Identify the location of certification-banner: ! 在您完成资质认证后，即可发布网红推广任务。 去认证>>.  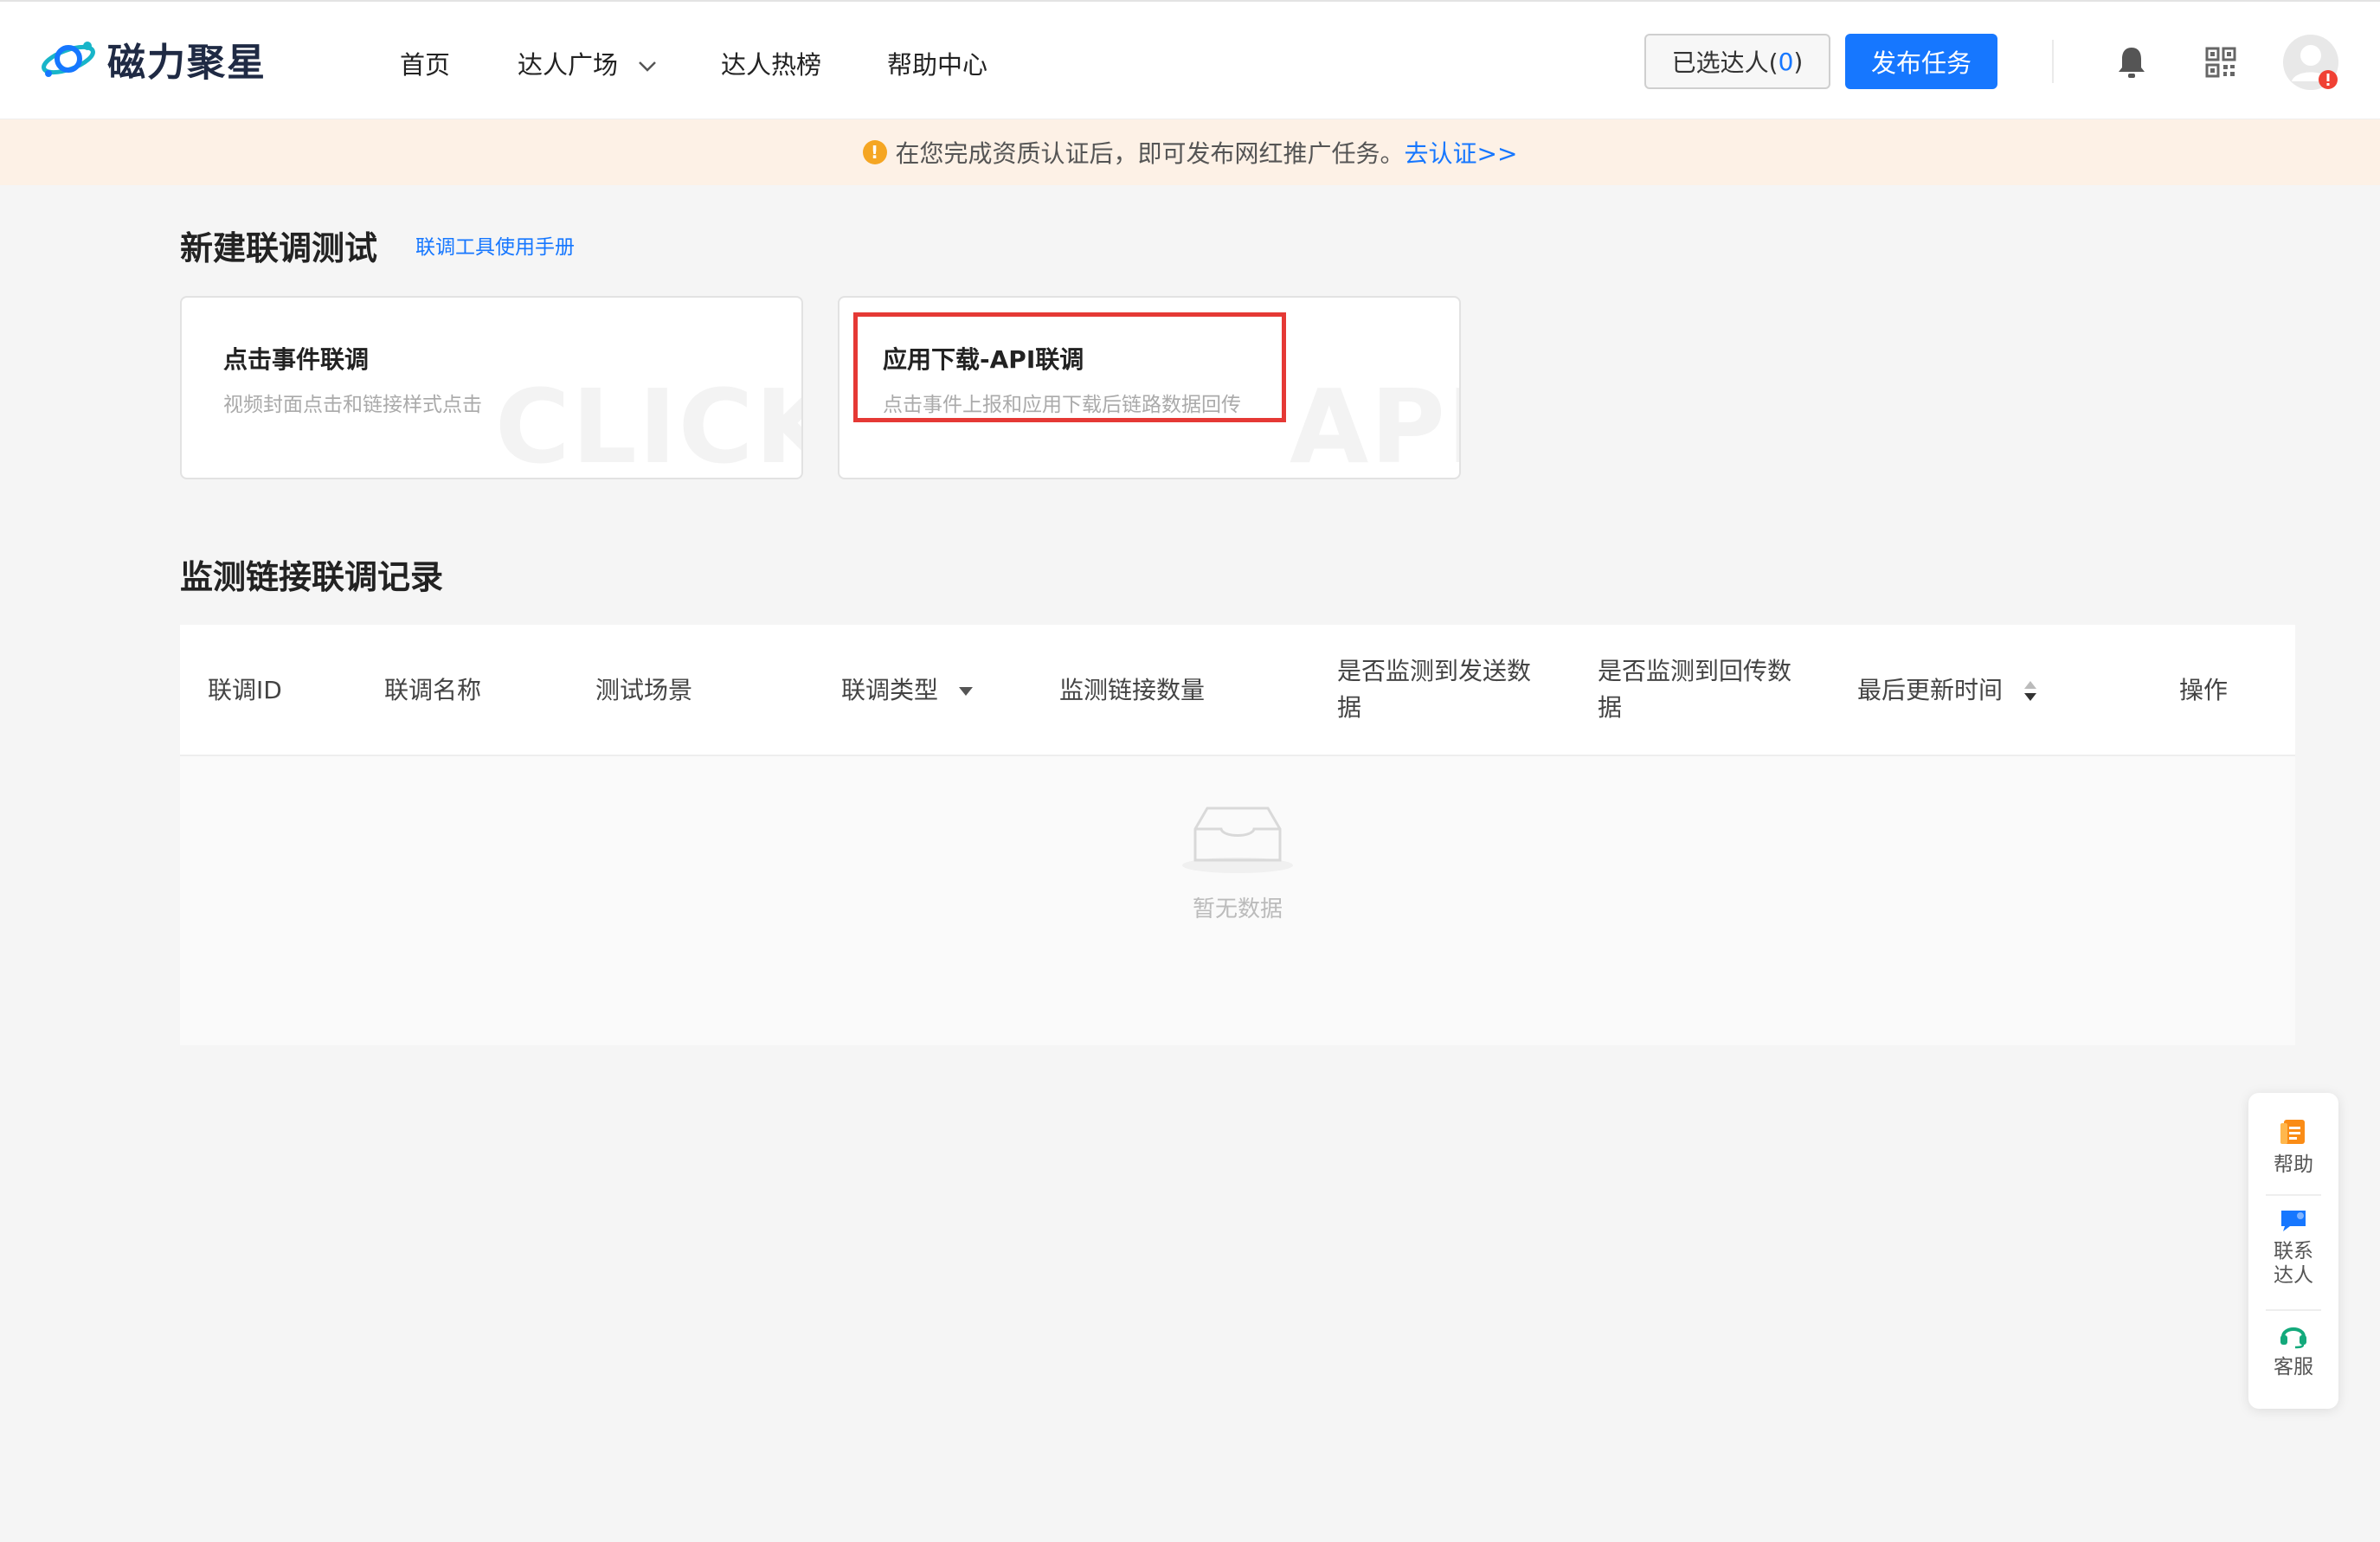
(1190, 152).